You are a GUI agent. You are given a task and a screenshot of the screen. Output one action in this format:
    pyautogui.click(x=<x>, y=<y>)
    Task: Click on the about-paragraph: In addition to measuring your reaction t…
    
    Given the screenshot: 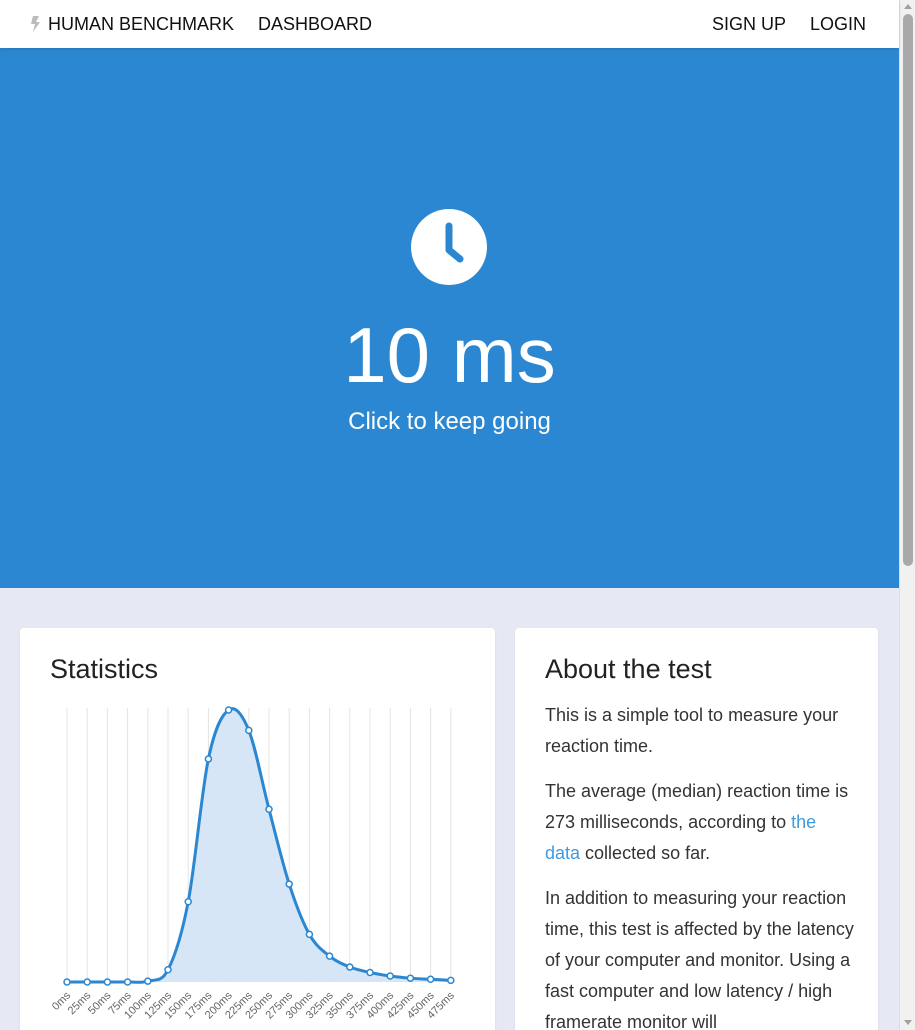 What is the action you would take?
    pyautogui.click(x=699, y=959)
    